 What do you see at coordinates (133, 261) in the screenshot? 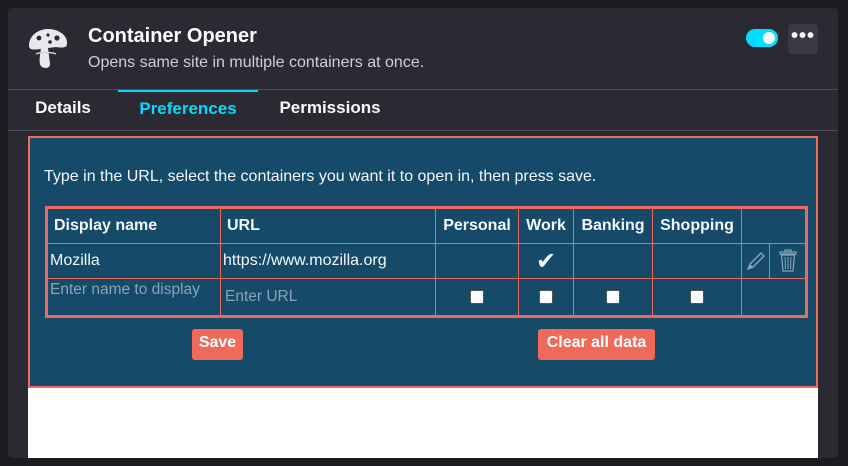
I see `row-display-name: Mozilla` at bounding box center [133, 261].